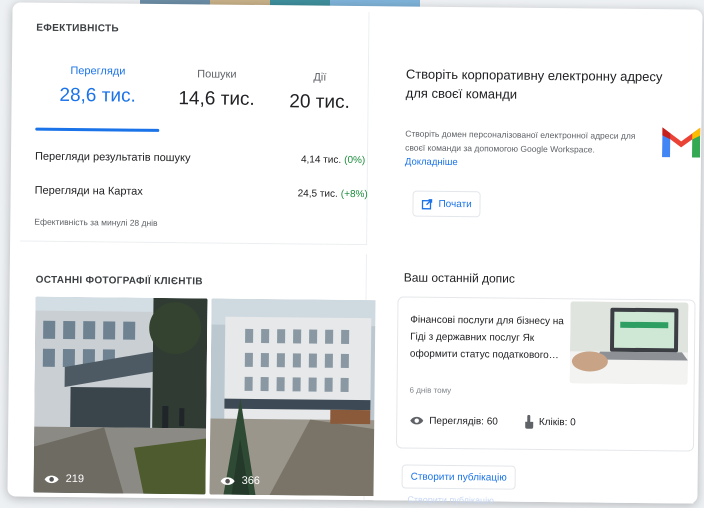 Image resolution: width=704 pixels, height=508 pixels. I want to click on tab-searches: Пошуки 14,6 тис., so click(216, 89).